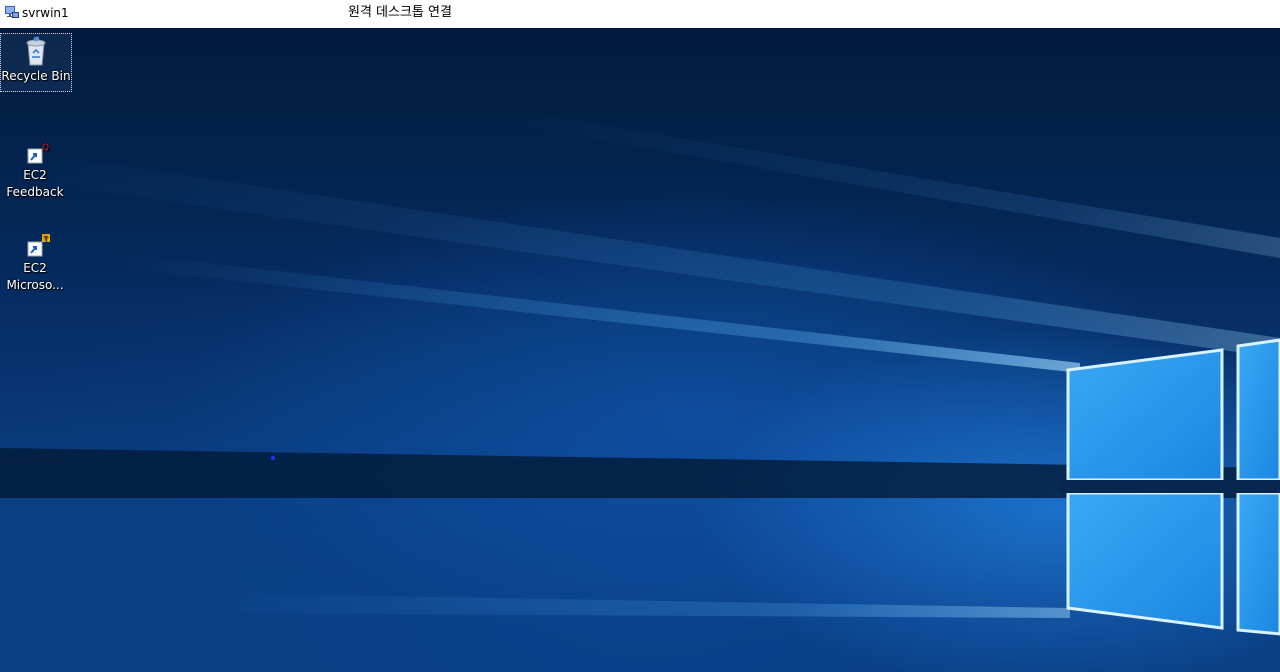  What do you see at coordinates (36, 51) in the screenshot?
I see `recycle-bin-icon` at bounding box center [36, 51].